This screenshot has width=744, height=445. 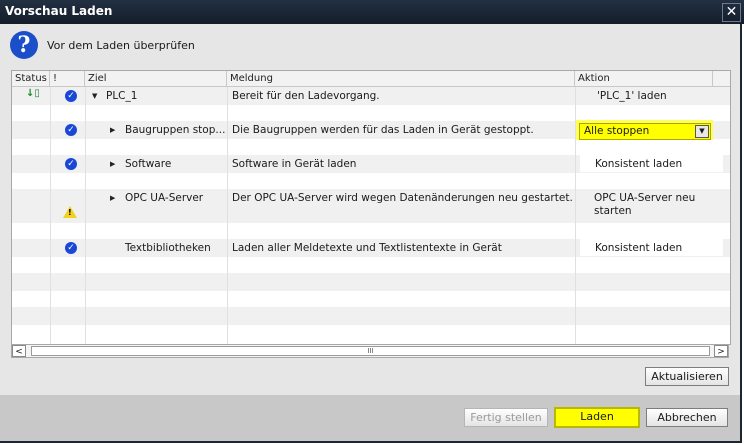 What do you see at coordinates (702, 131) in the screenshot?
I see `chevron-down-icon: ▼` at bounding box center [702, 131].